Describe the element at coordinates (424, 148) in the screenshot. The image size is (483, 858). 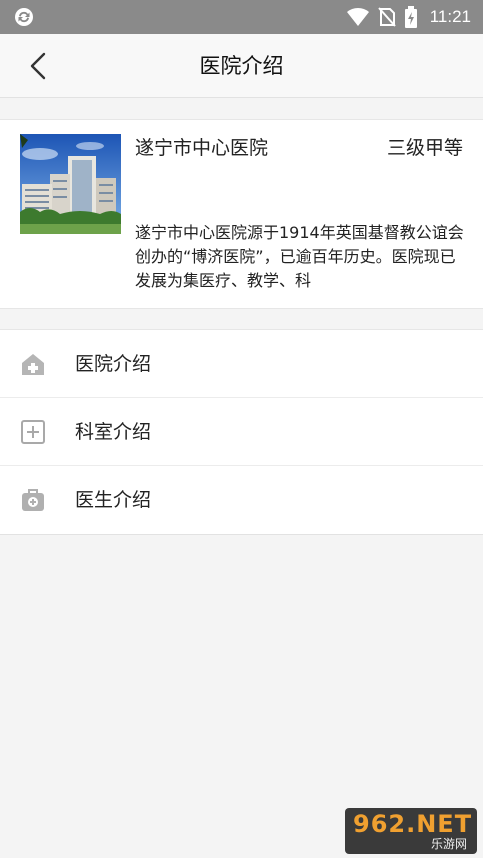
I see `hospital-grade: 三级甲等` at that location.